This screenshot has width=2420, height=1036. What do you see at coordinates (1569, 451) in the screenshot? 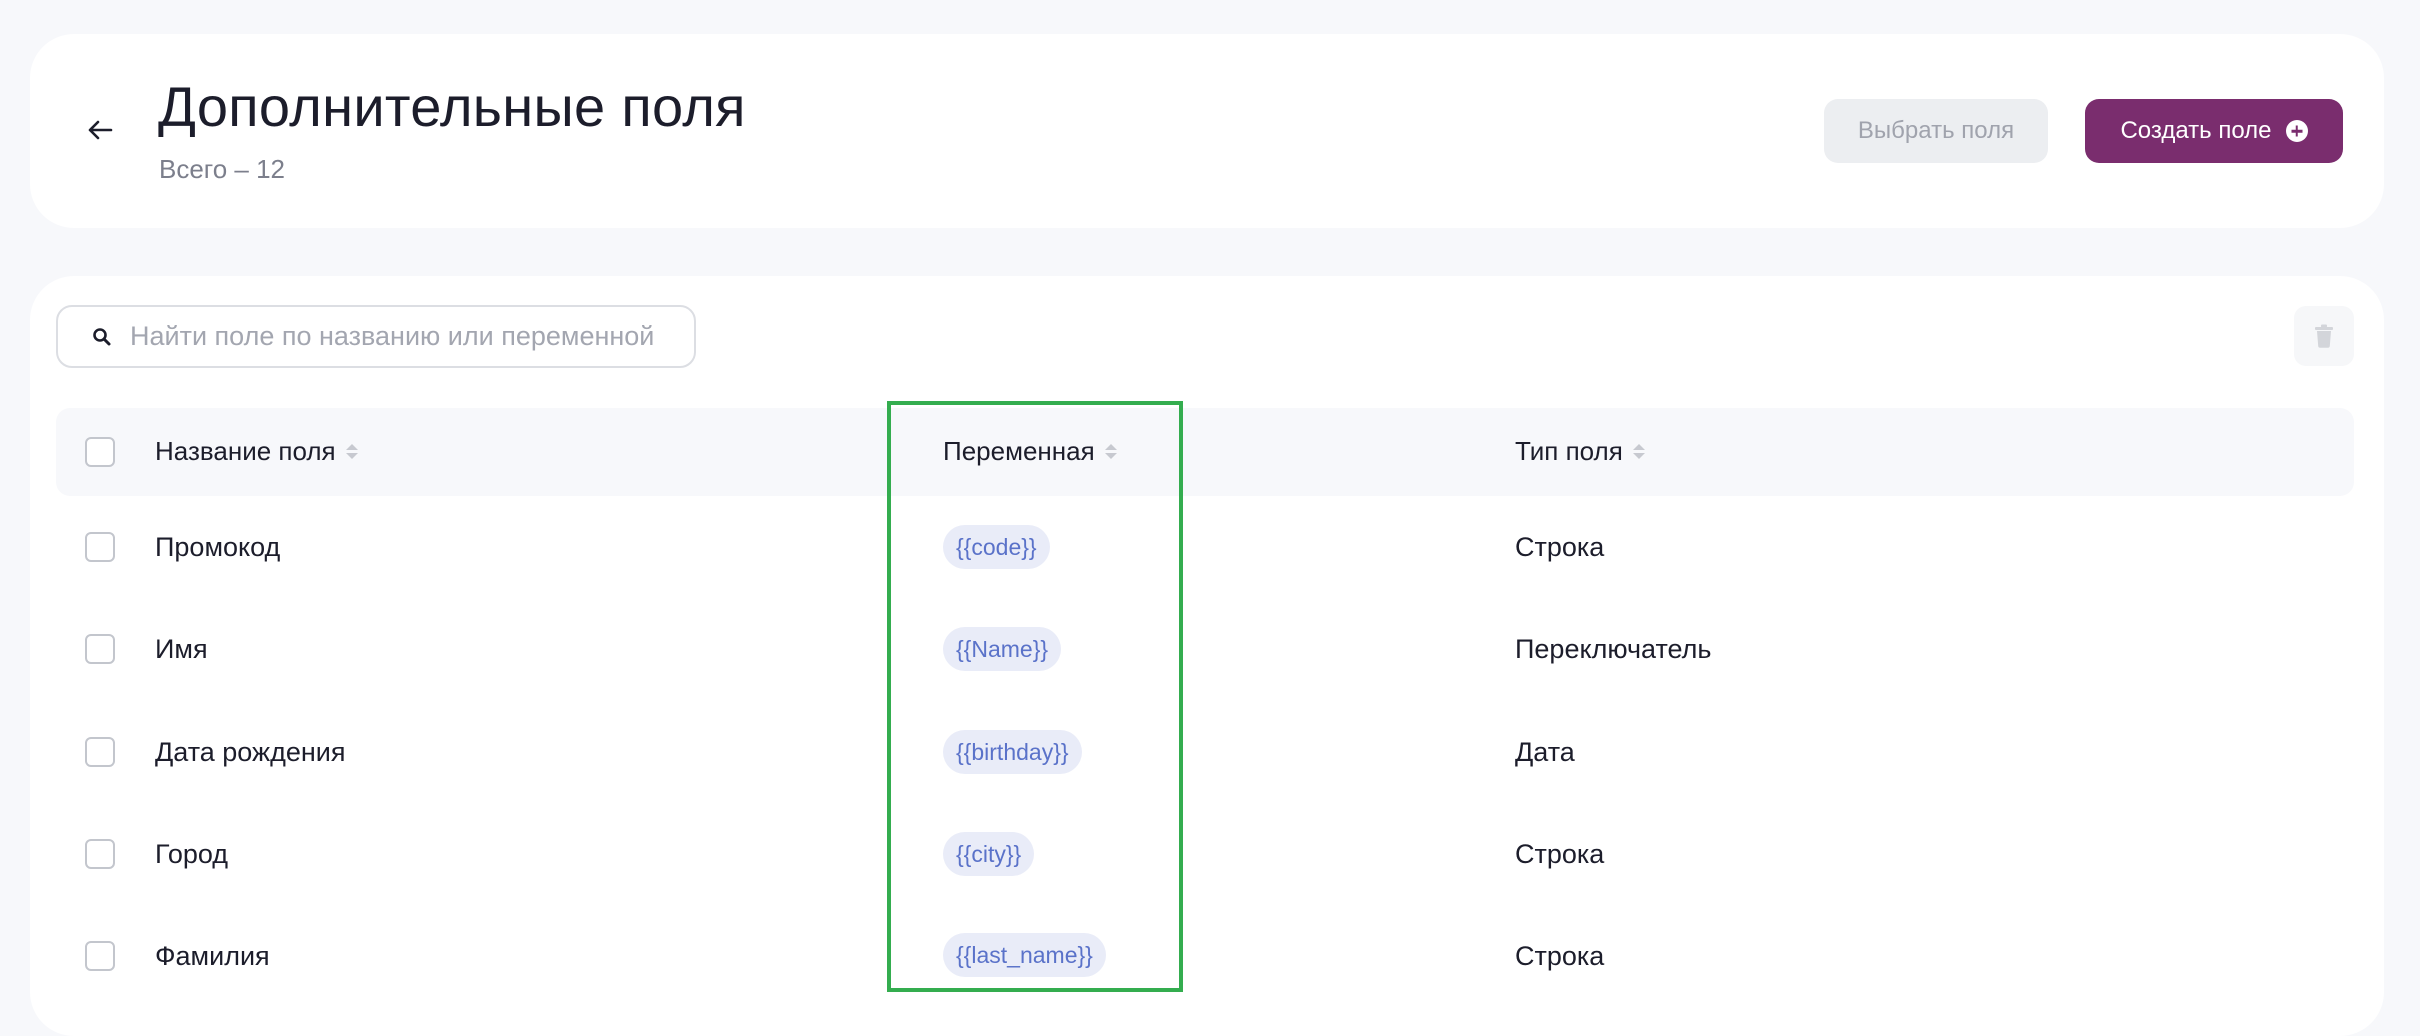
I see `column-header-type-label: Тип поля` at bounding box center [1569, 451].